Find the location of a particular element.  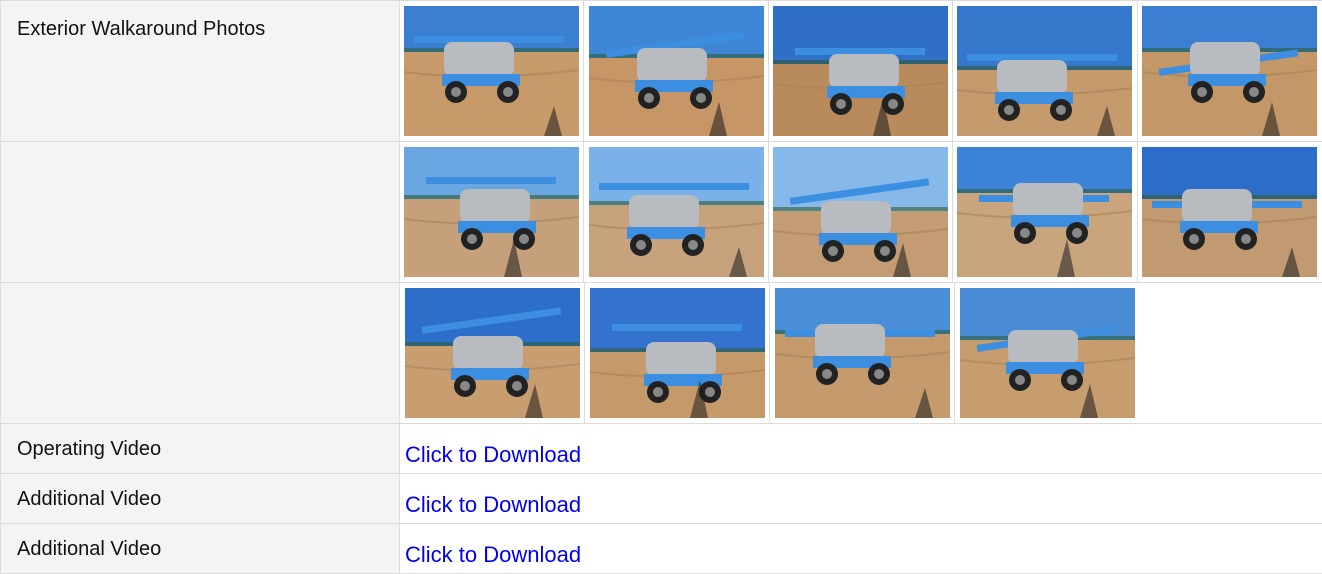

photo-lift-rear-icon is located at coordinates (491, 71).